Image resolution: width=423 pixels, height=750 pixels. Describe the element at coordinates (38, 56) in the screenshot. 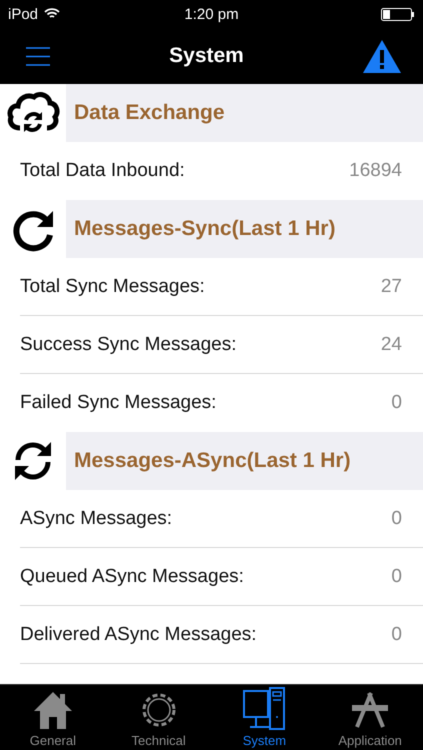

I see `menu-icon` at that location.